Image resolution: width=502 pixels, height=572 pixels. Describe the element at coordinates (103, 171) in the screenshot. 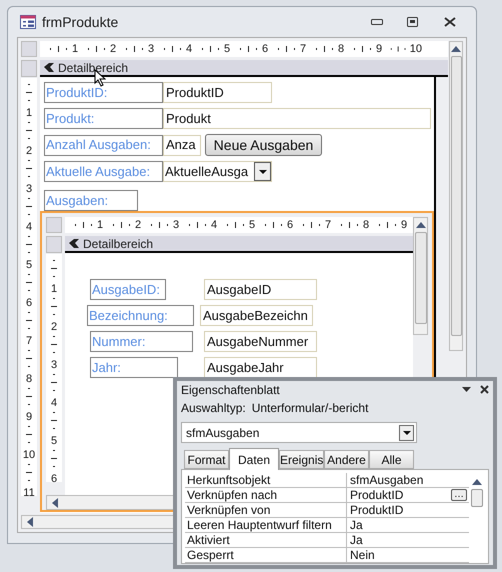

I see `field-label: Aktuelle Ausgabe:` at that location.